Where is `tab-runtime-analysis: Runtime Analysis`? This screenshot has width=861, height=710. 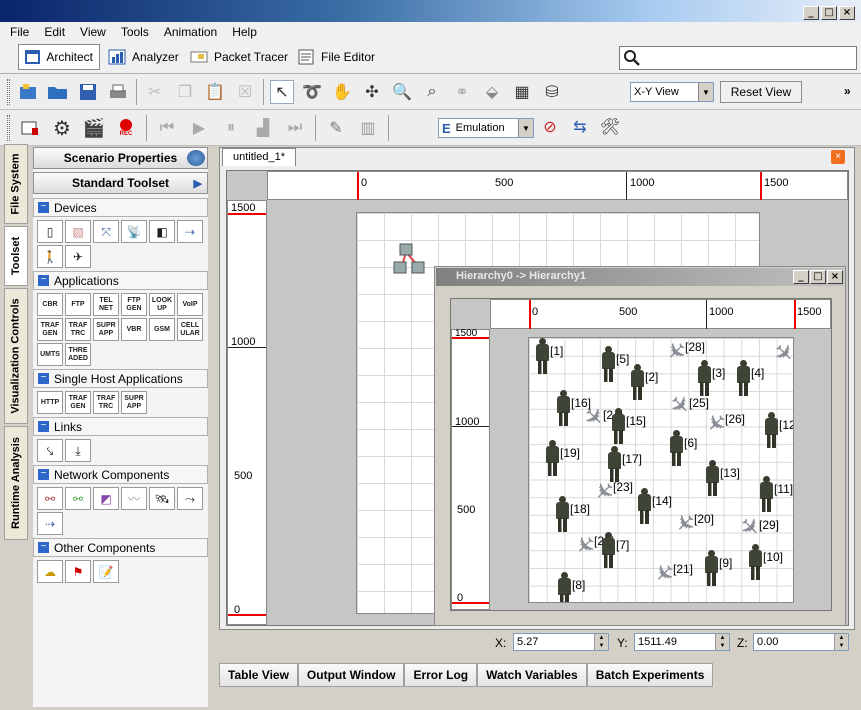 tab-runtime-analysis: Runtime Analysis is located at coordinates (16, 483).